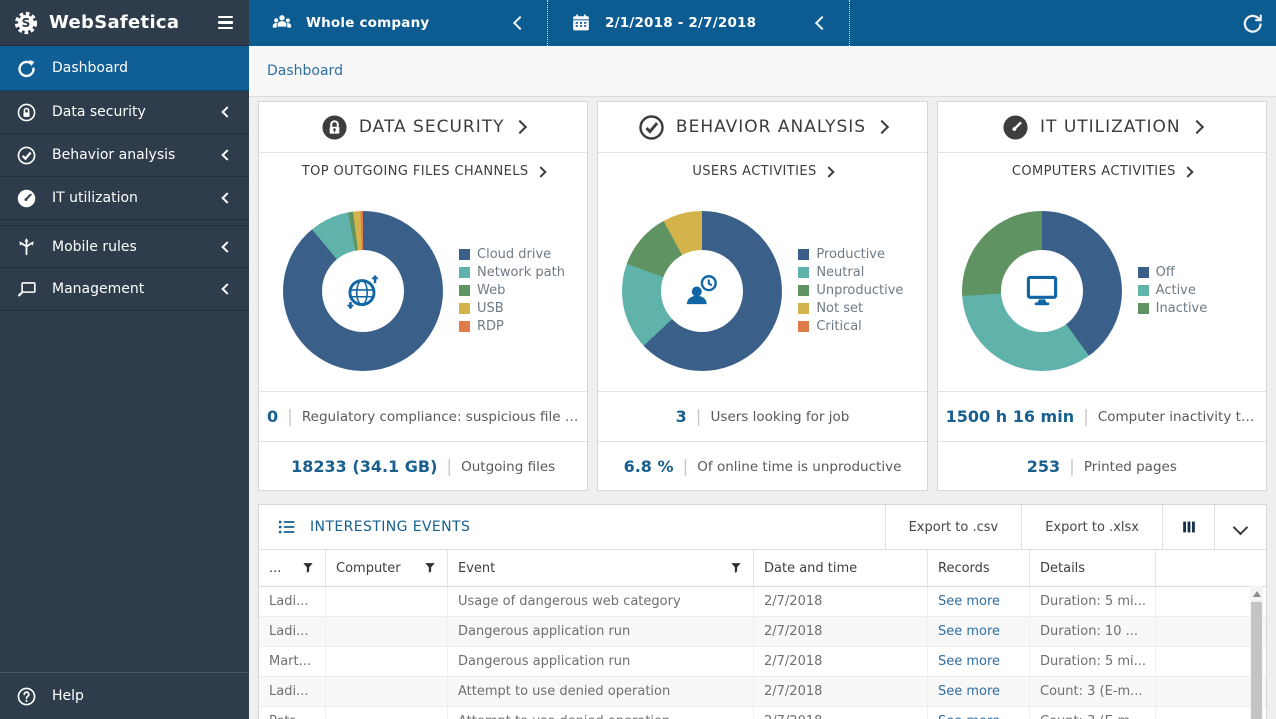 Image resolution: width=1276 pixels, height=719 pixels. I want to click on refresh-icon, so click(1252, 23).